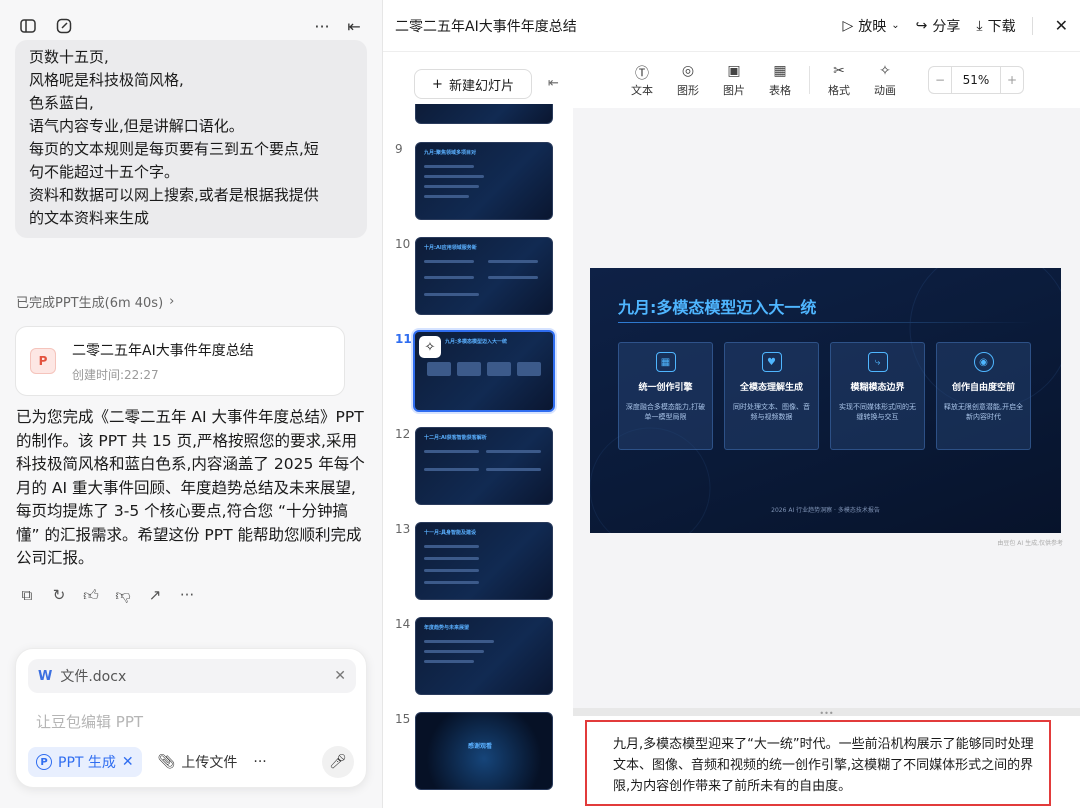  I want to click on thumbs-down-icon: 👎︎, so click(123, 595).